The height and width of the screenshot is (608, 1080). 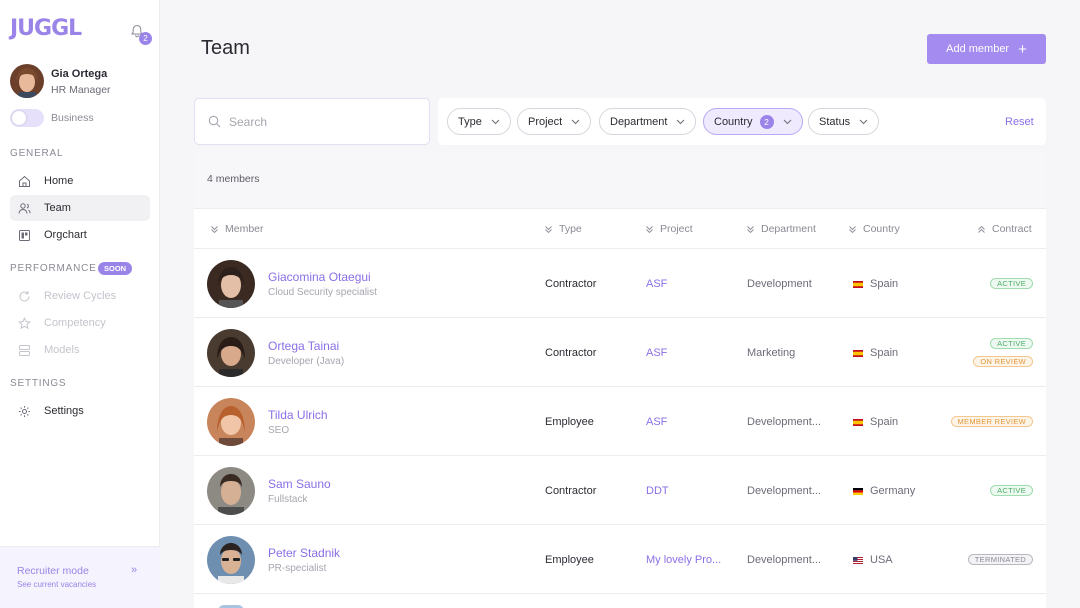 I want to click on table-row, so click(x=620, y=601).